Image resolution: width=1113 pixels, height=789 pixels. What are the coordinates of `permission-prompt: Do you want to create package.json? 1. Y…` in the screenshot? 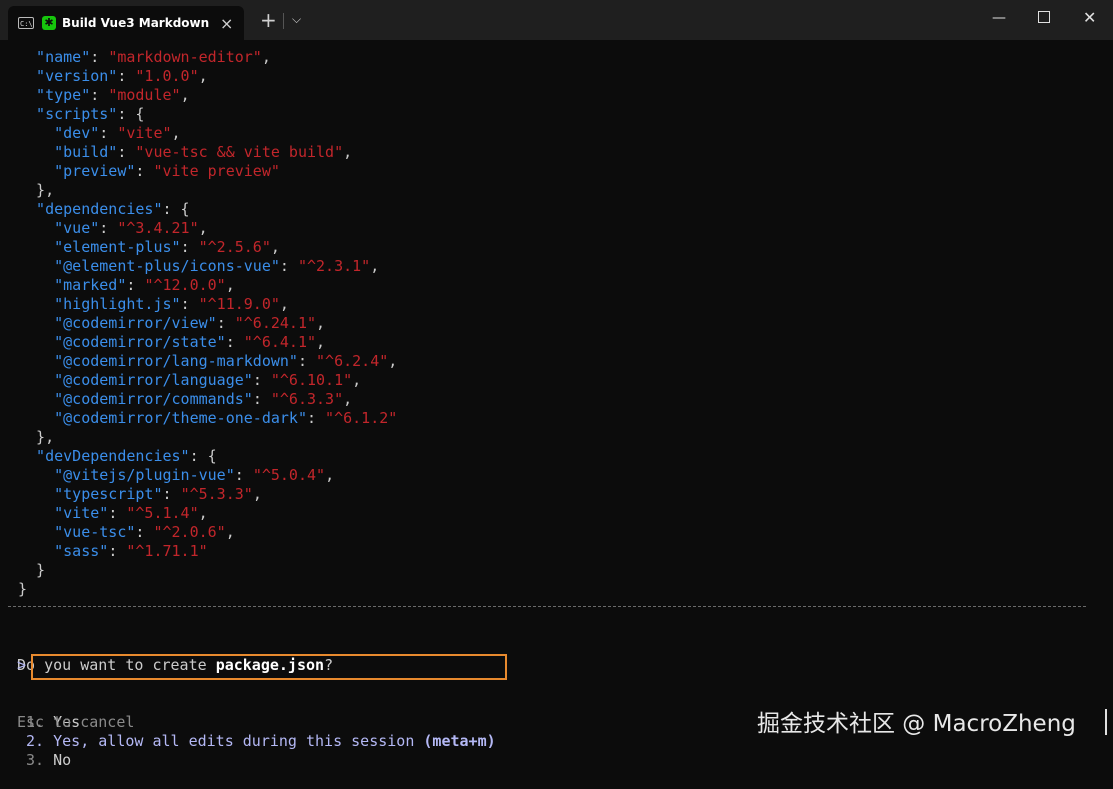 It's located at (256, 703).